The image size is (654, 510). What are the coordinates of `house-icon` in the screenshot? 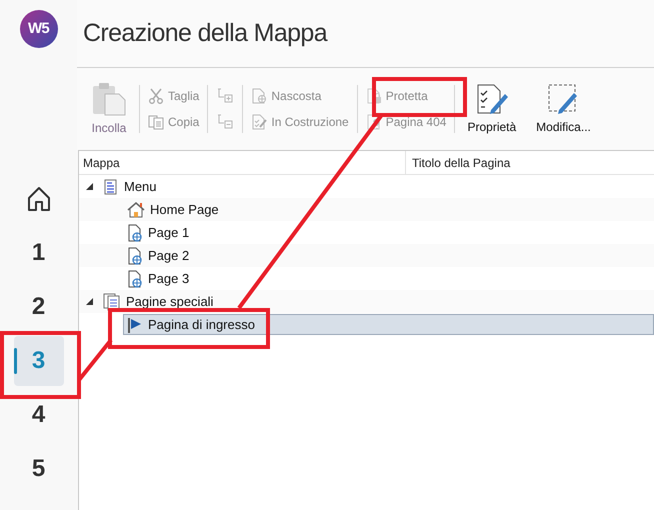 It's located at (136, 210).